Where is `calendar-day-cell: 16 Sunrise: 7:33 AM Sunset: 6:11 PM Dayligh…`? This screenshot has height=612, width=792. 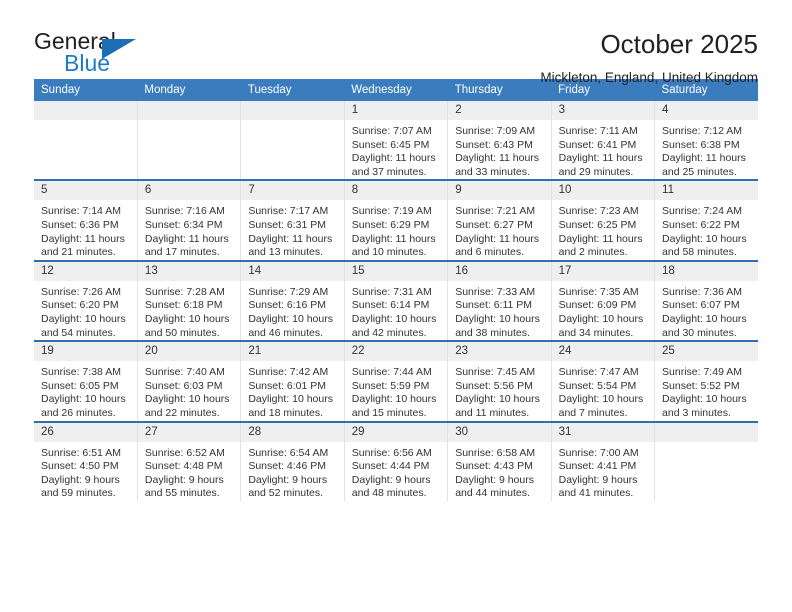 calendar-day-cell: 16 Sunrise: 7:33 AM Sunset: 6:11 PM Dayligh… is located at coordinates (499, 300).